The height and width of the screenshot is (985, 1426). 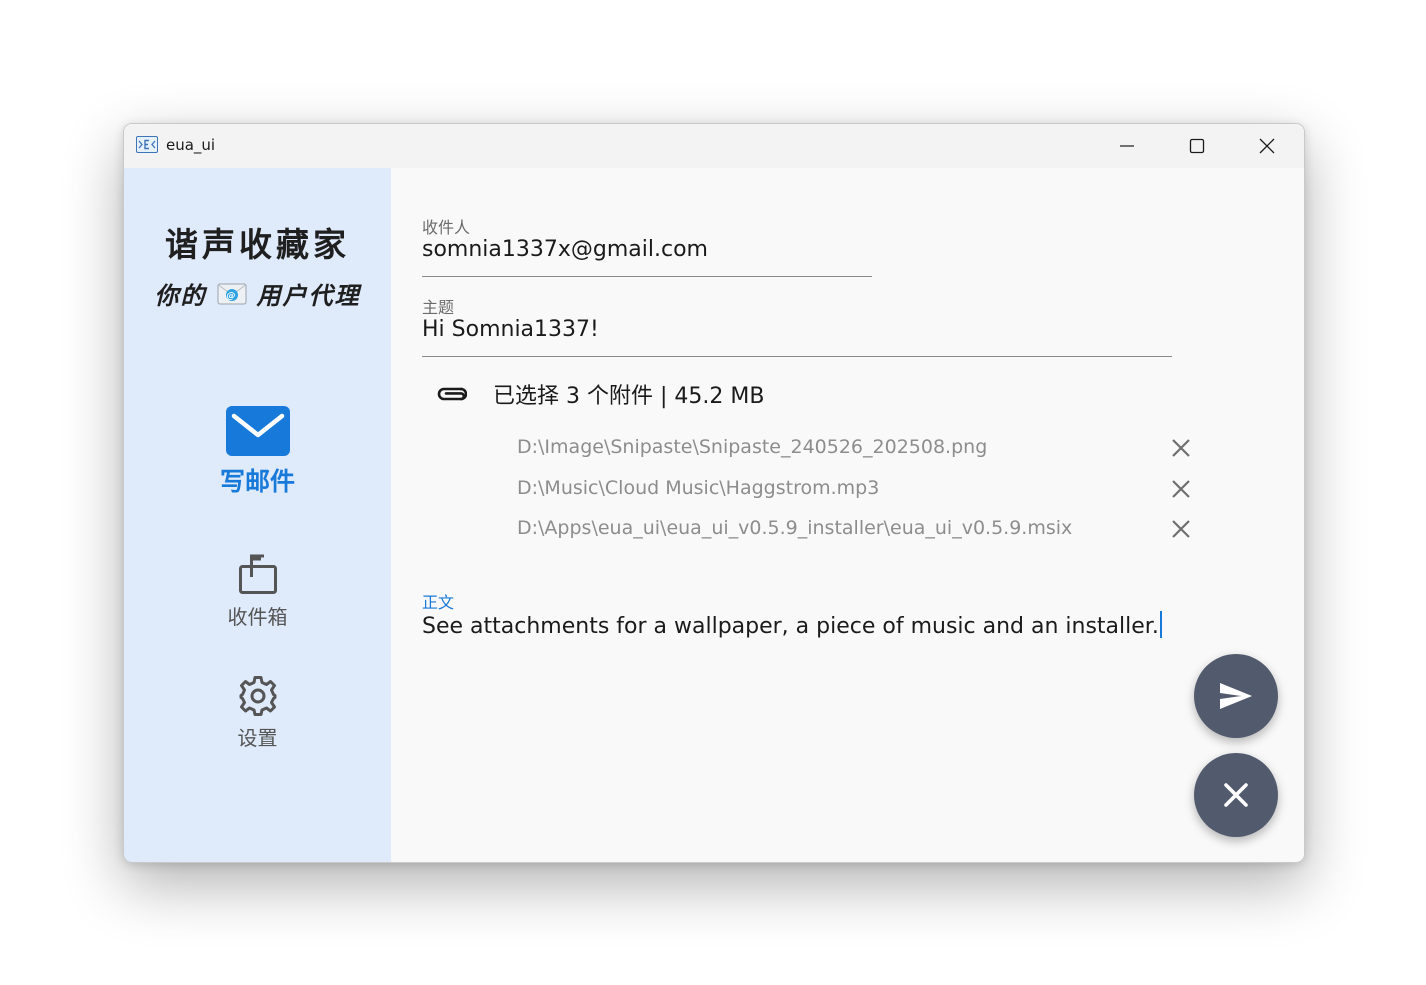 I want to click on attachments-header: 已选择 3 个附件 | 45.2 MB, so click(x=599, y=394).